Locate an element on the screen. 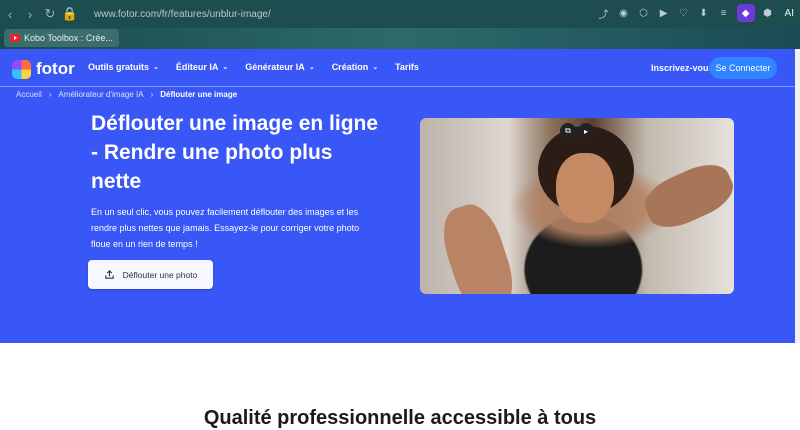  breadcrumb-current: Déflouter une image is located at coordinates (199, 94).